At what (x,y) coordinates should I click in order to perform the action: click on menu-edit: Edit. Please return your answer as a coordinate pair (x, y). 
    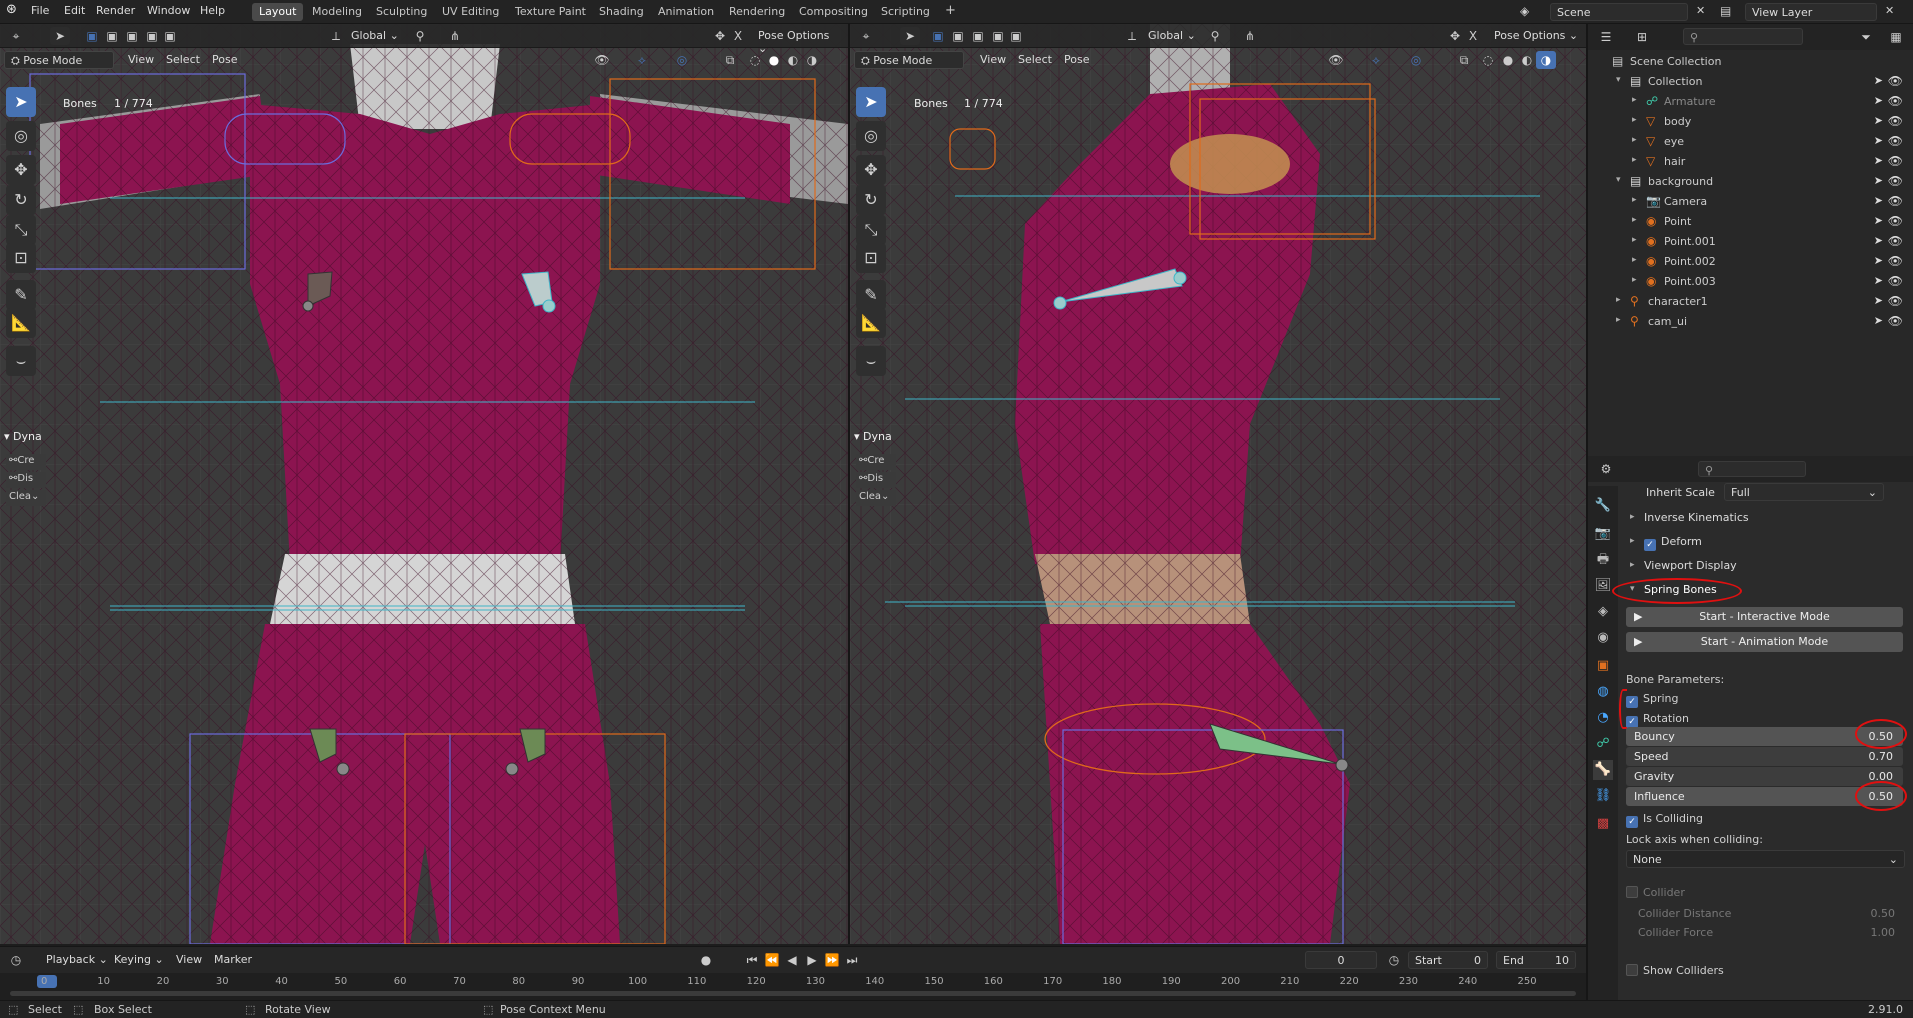
    Looking at the image, I should click on (74, 10).